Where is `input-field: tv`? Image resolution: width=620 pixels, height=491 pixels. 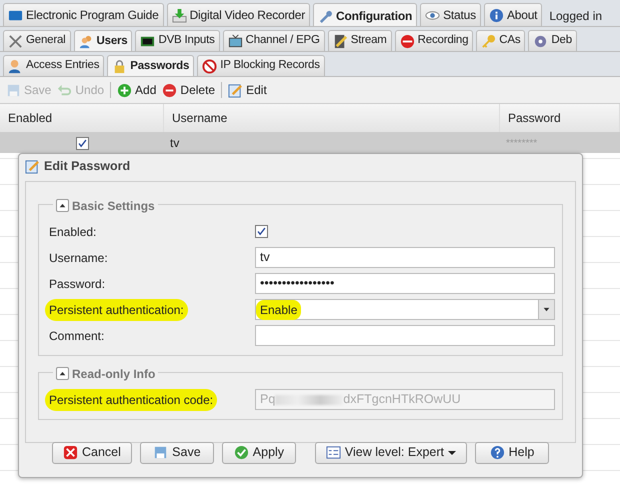 input-field: tv is located at coordinates (405, 257).